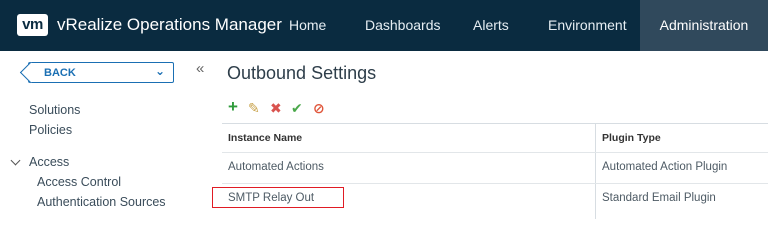  Describe the element at coordinates (659, 198) in the screenshot. I see `plugin-type-cell: Standard Email Plugin` at that location.